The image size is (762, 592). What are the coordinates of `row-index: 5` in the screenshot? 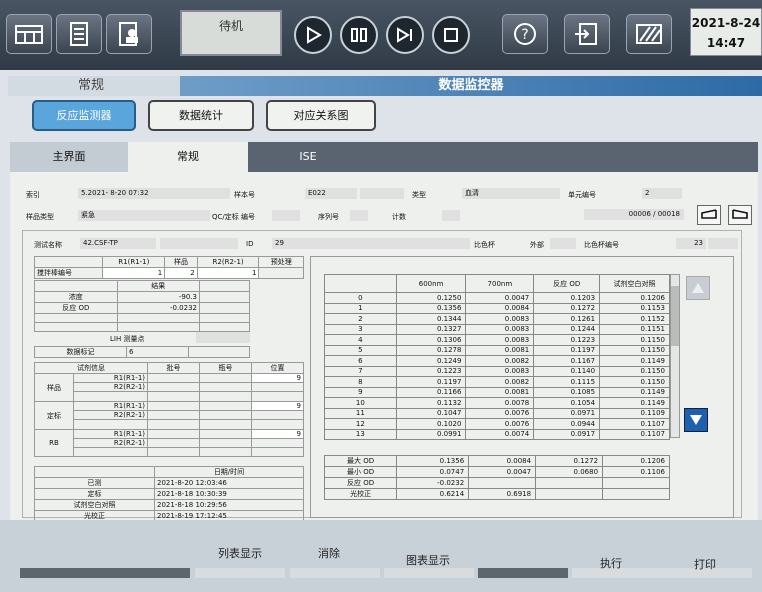 It's located at (360, 350).